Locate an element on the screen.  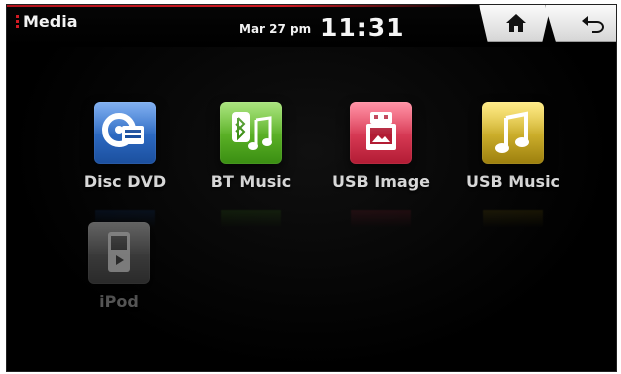
usb-image-tile is located at coordinates (381, 133).